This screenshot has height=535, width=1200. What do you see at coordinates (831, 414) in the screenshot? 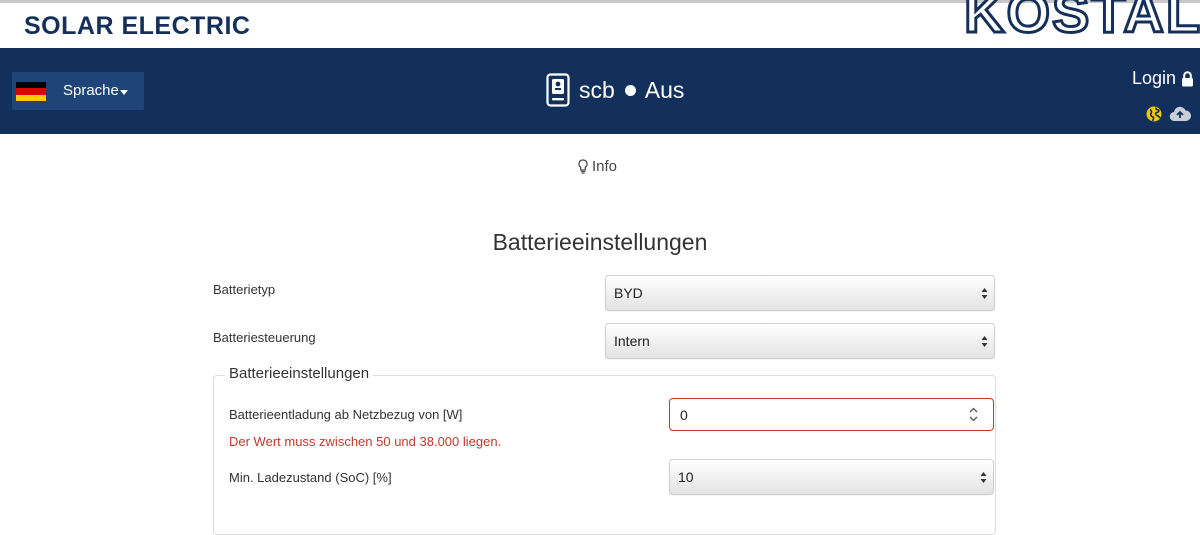
I see `discharge-threshold-input: 0` at bounding box center [831, 414].